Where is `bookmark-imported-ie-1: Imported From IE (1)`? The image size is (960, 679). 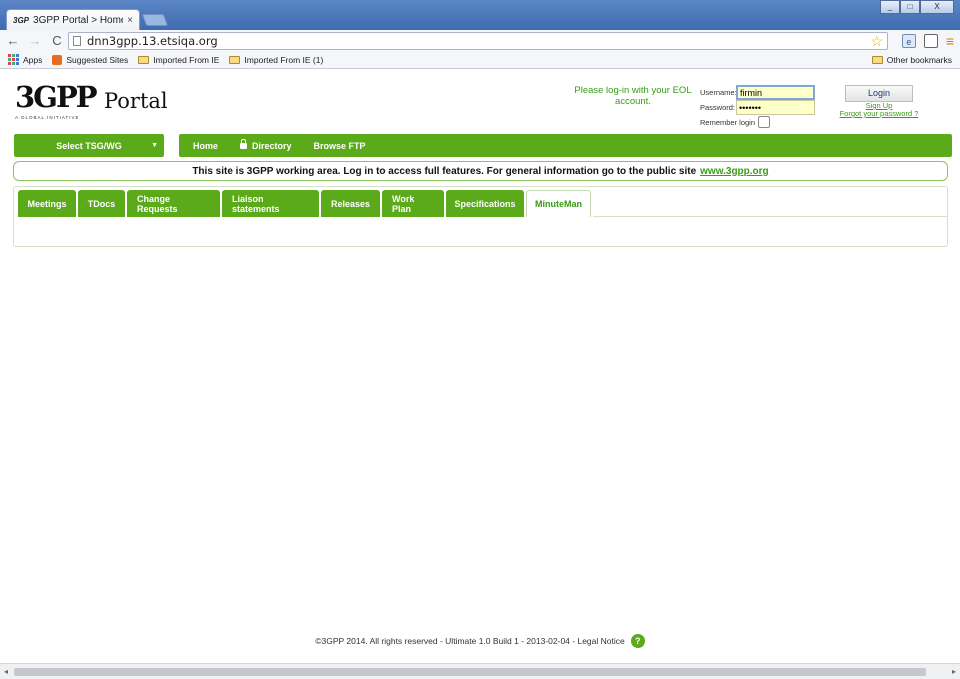 bookmark-imported-ie-1: Imported From IE (1) is located at coordinates (276, 60).